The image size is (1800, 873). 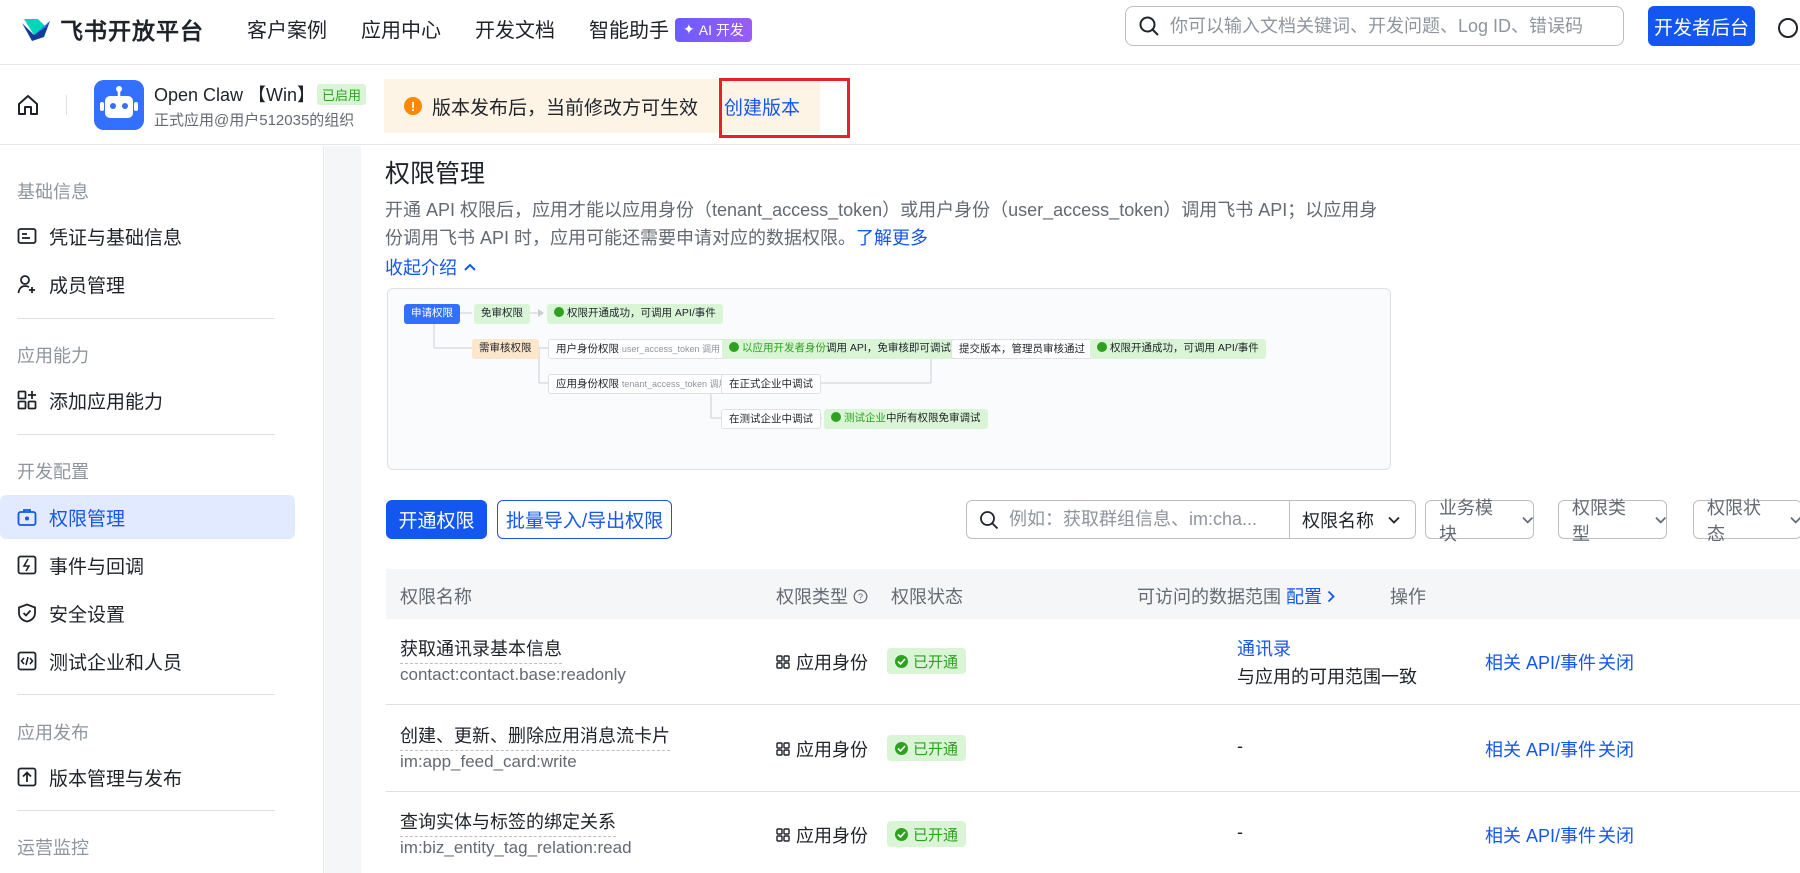 What do you see at coordinates (432, 314) in the screenshot?
I see `flow-apply: 申请权限` at bounding box center [432, 314].